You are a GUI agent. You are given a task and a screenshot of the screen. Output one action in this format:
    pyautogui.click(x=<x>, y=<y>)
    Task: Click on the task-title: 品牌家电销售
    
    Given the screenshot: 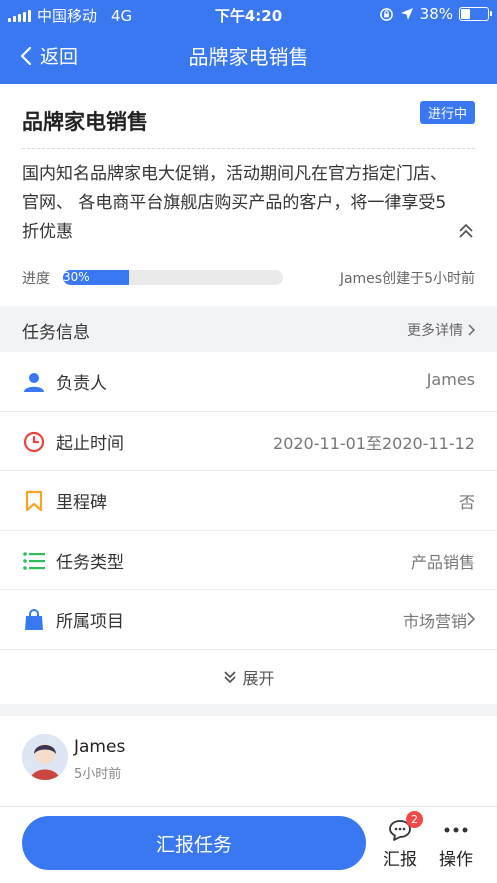 What is the action you would take?
    pyautogui.click(x=85, y=122)
    